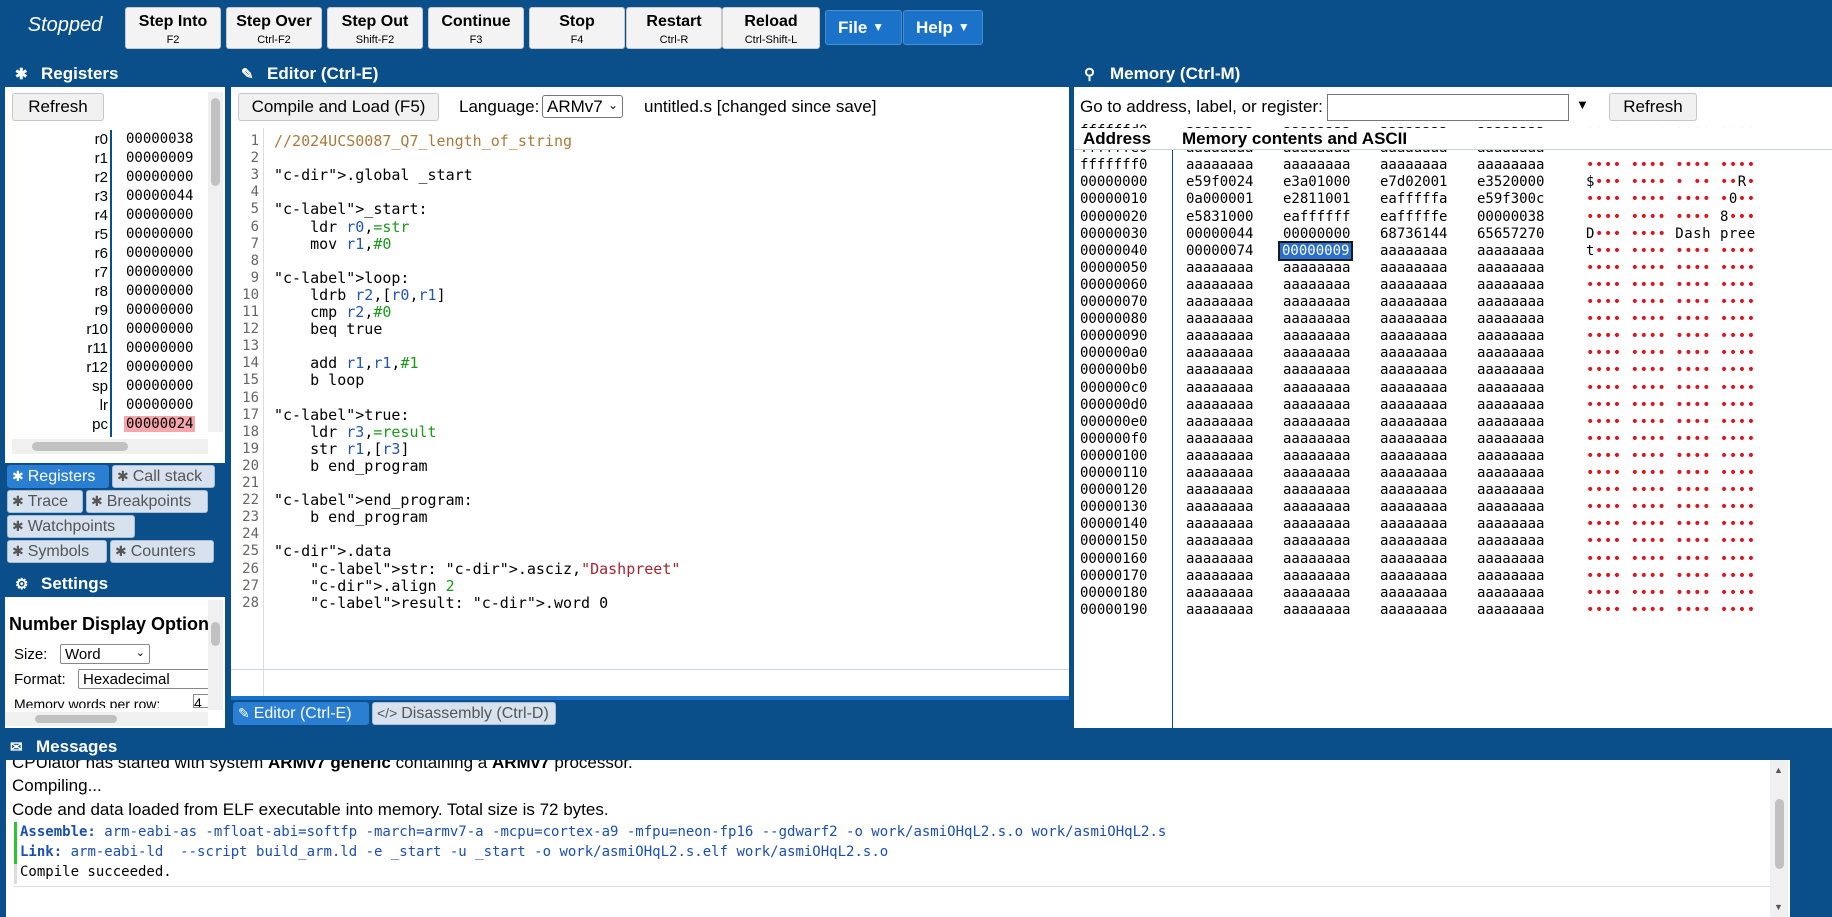 This screenshot has height=917, width=1832. What do you see at coordinates (476, 28) in the screenshot?
I see `continue-button: Continue F3` at bounding box center [476, 28].